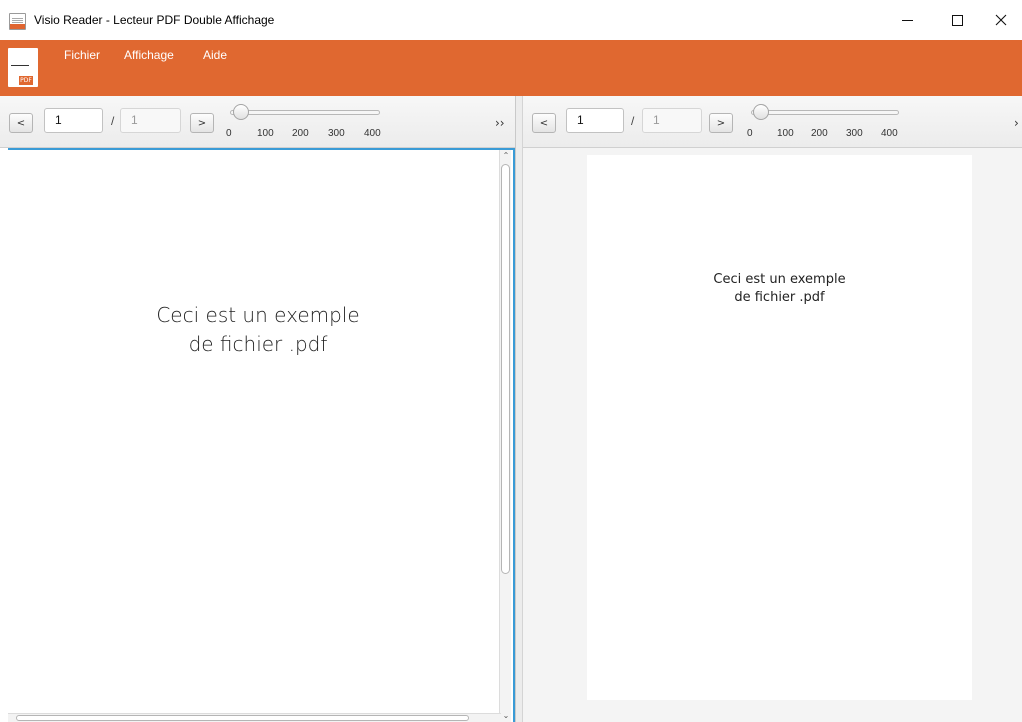  I want to click on right-document-text-line: de fichier .pdf, so click(779, 297).